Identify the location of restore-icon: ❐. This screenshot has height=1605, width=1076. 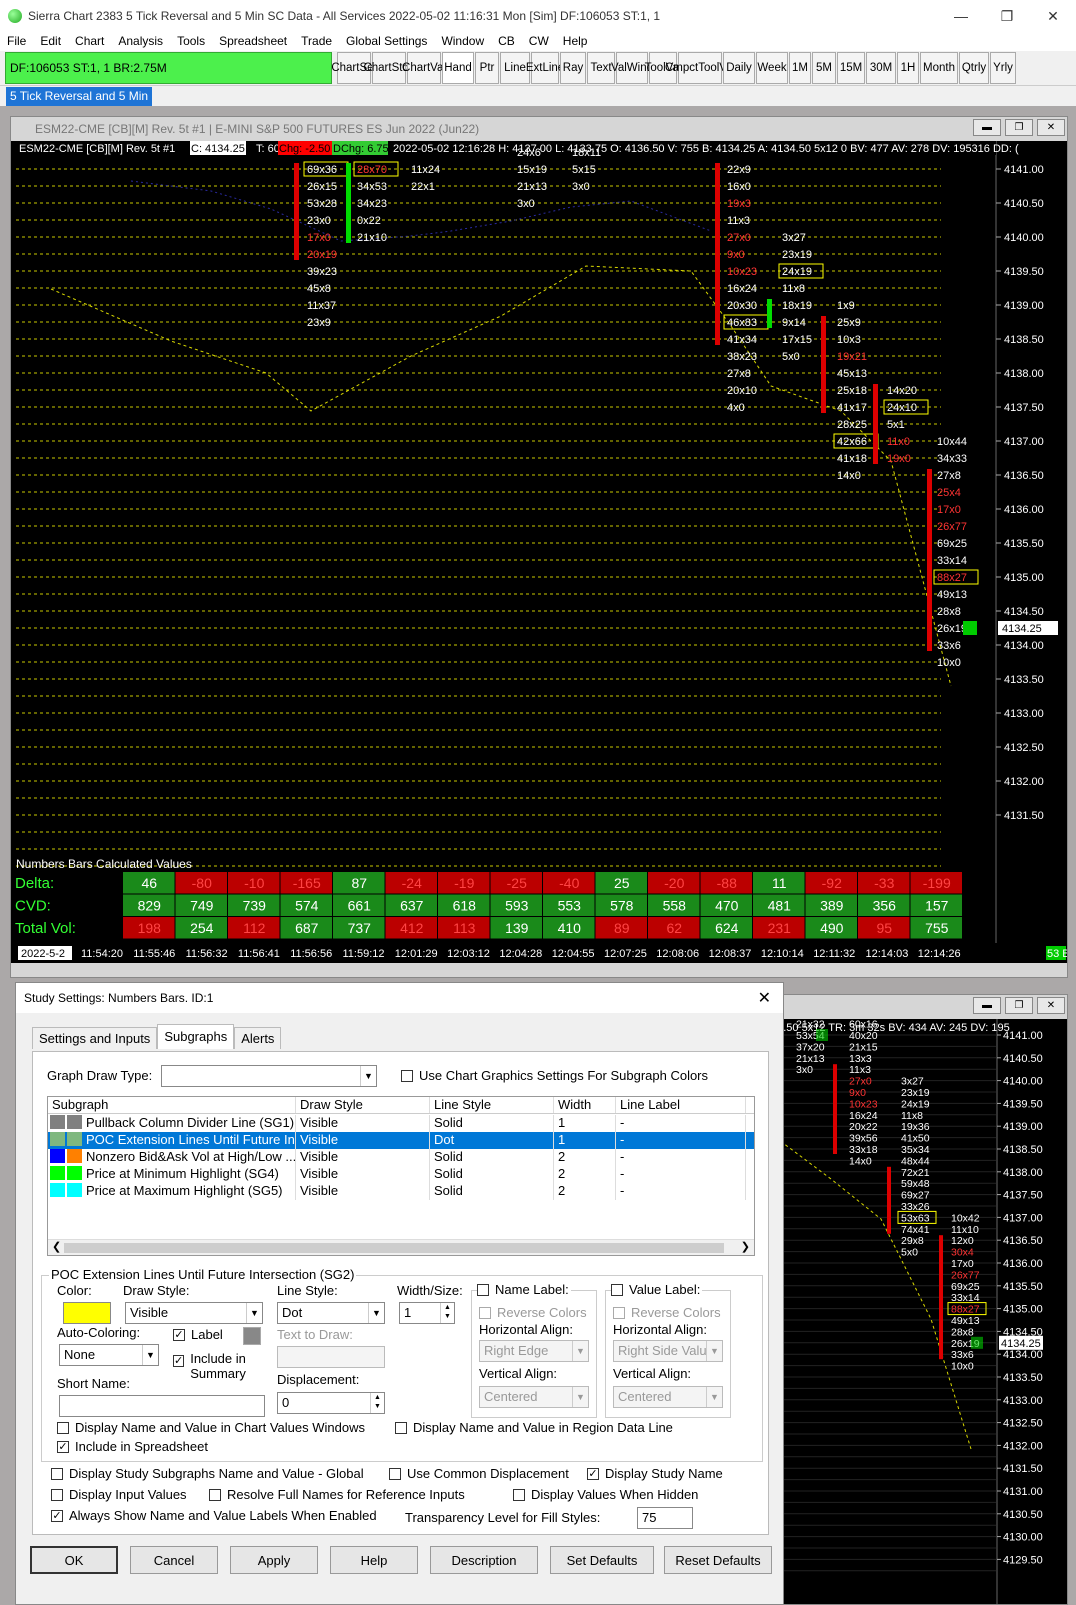
(1007, 16).